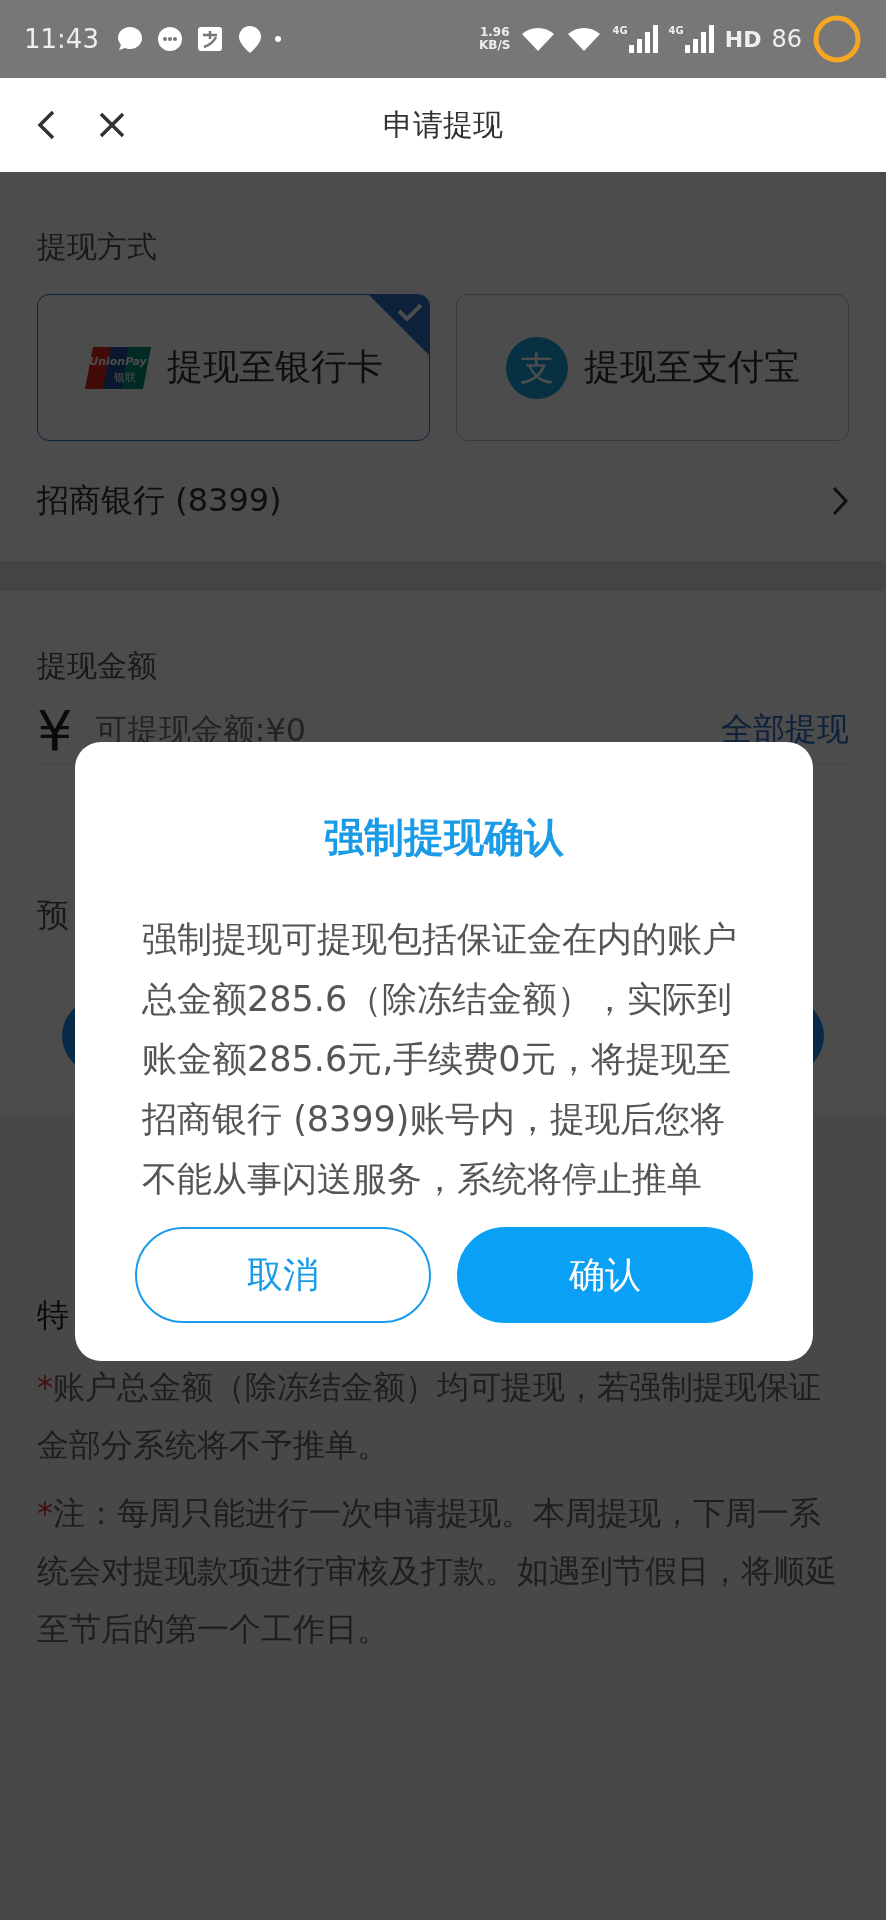 The height and width of the screenshot is (1920, 886). What do you see at coordinates (440, 1059) in the screenshot?
I see `dialog-message: 强制提现可提现包括保证金在内的账户总金额285.6（除冻结金额），实际到账金额285.6元,手续费0元，将提现至招商银行 (8399)账号内，提现后您将不能从事闪送服务，系统将停止推单` at bounding box center [440, 1059].